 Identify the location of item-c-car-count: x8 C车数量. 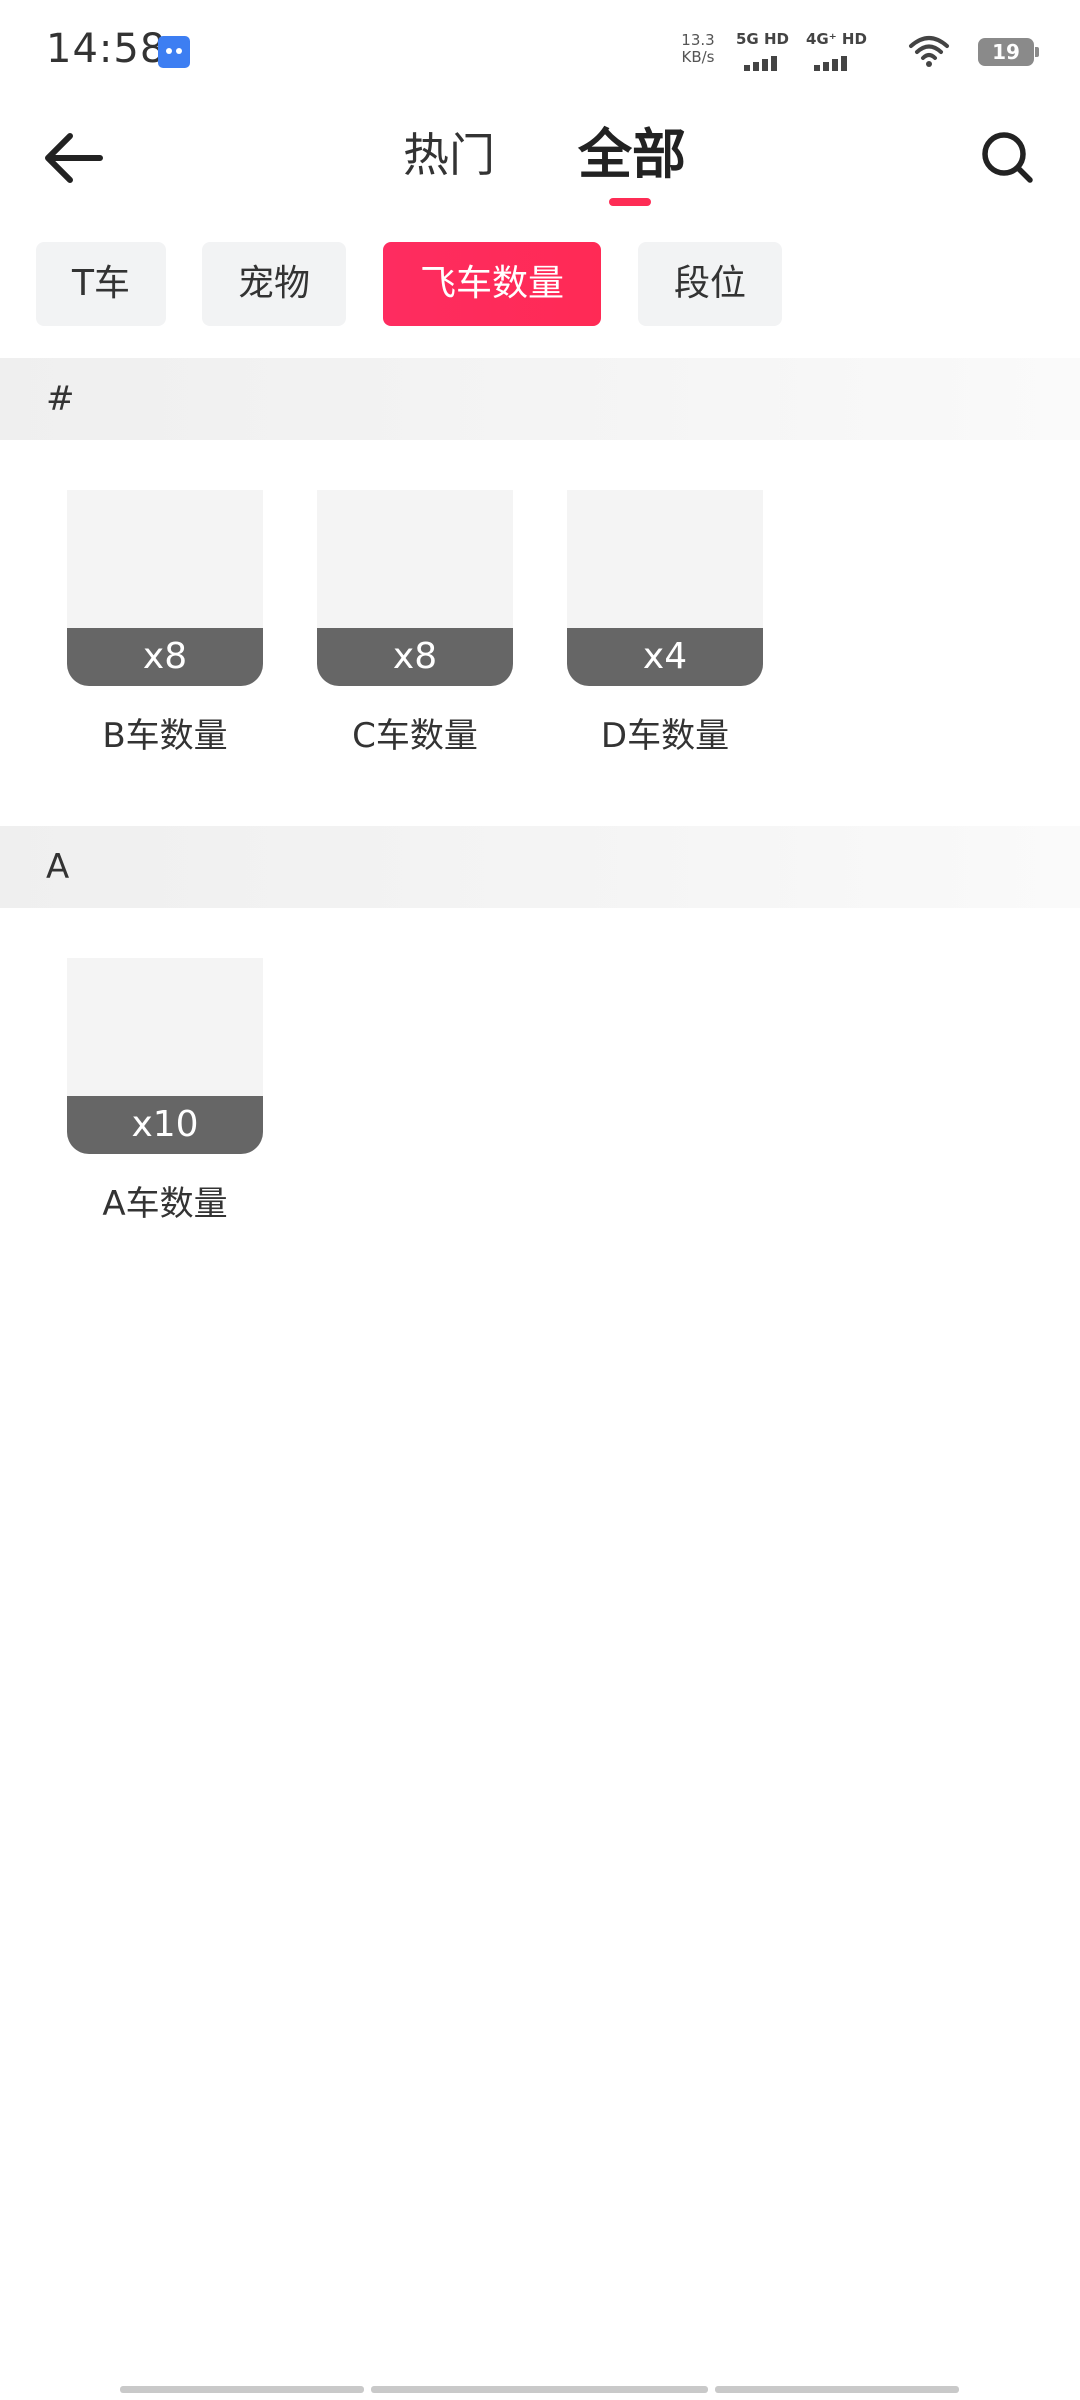
(415, 623).